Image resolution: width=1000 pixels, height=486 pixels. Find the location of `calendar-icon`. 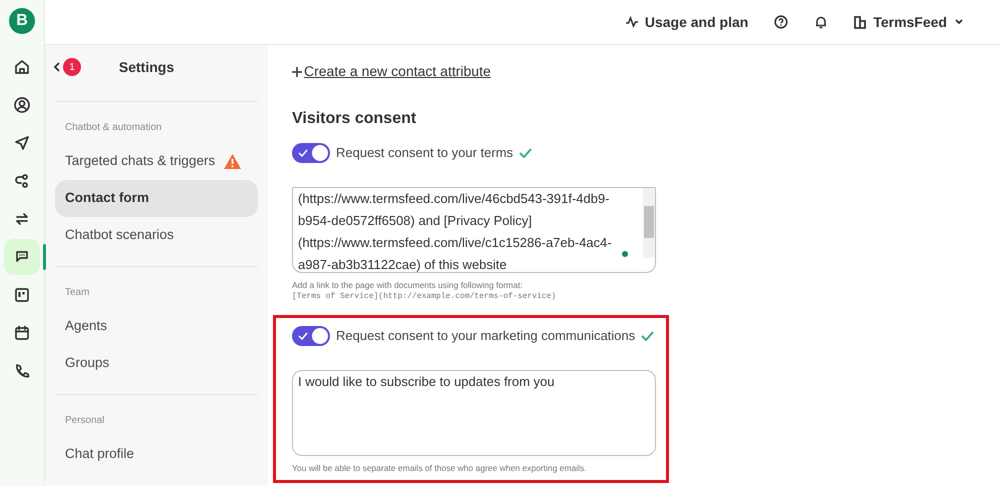

calendar-icon is located at coordinates (22, 333).